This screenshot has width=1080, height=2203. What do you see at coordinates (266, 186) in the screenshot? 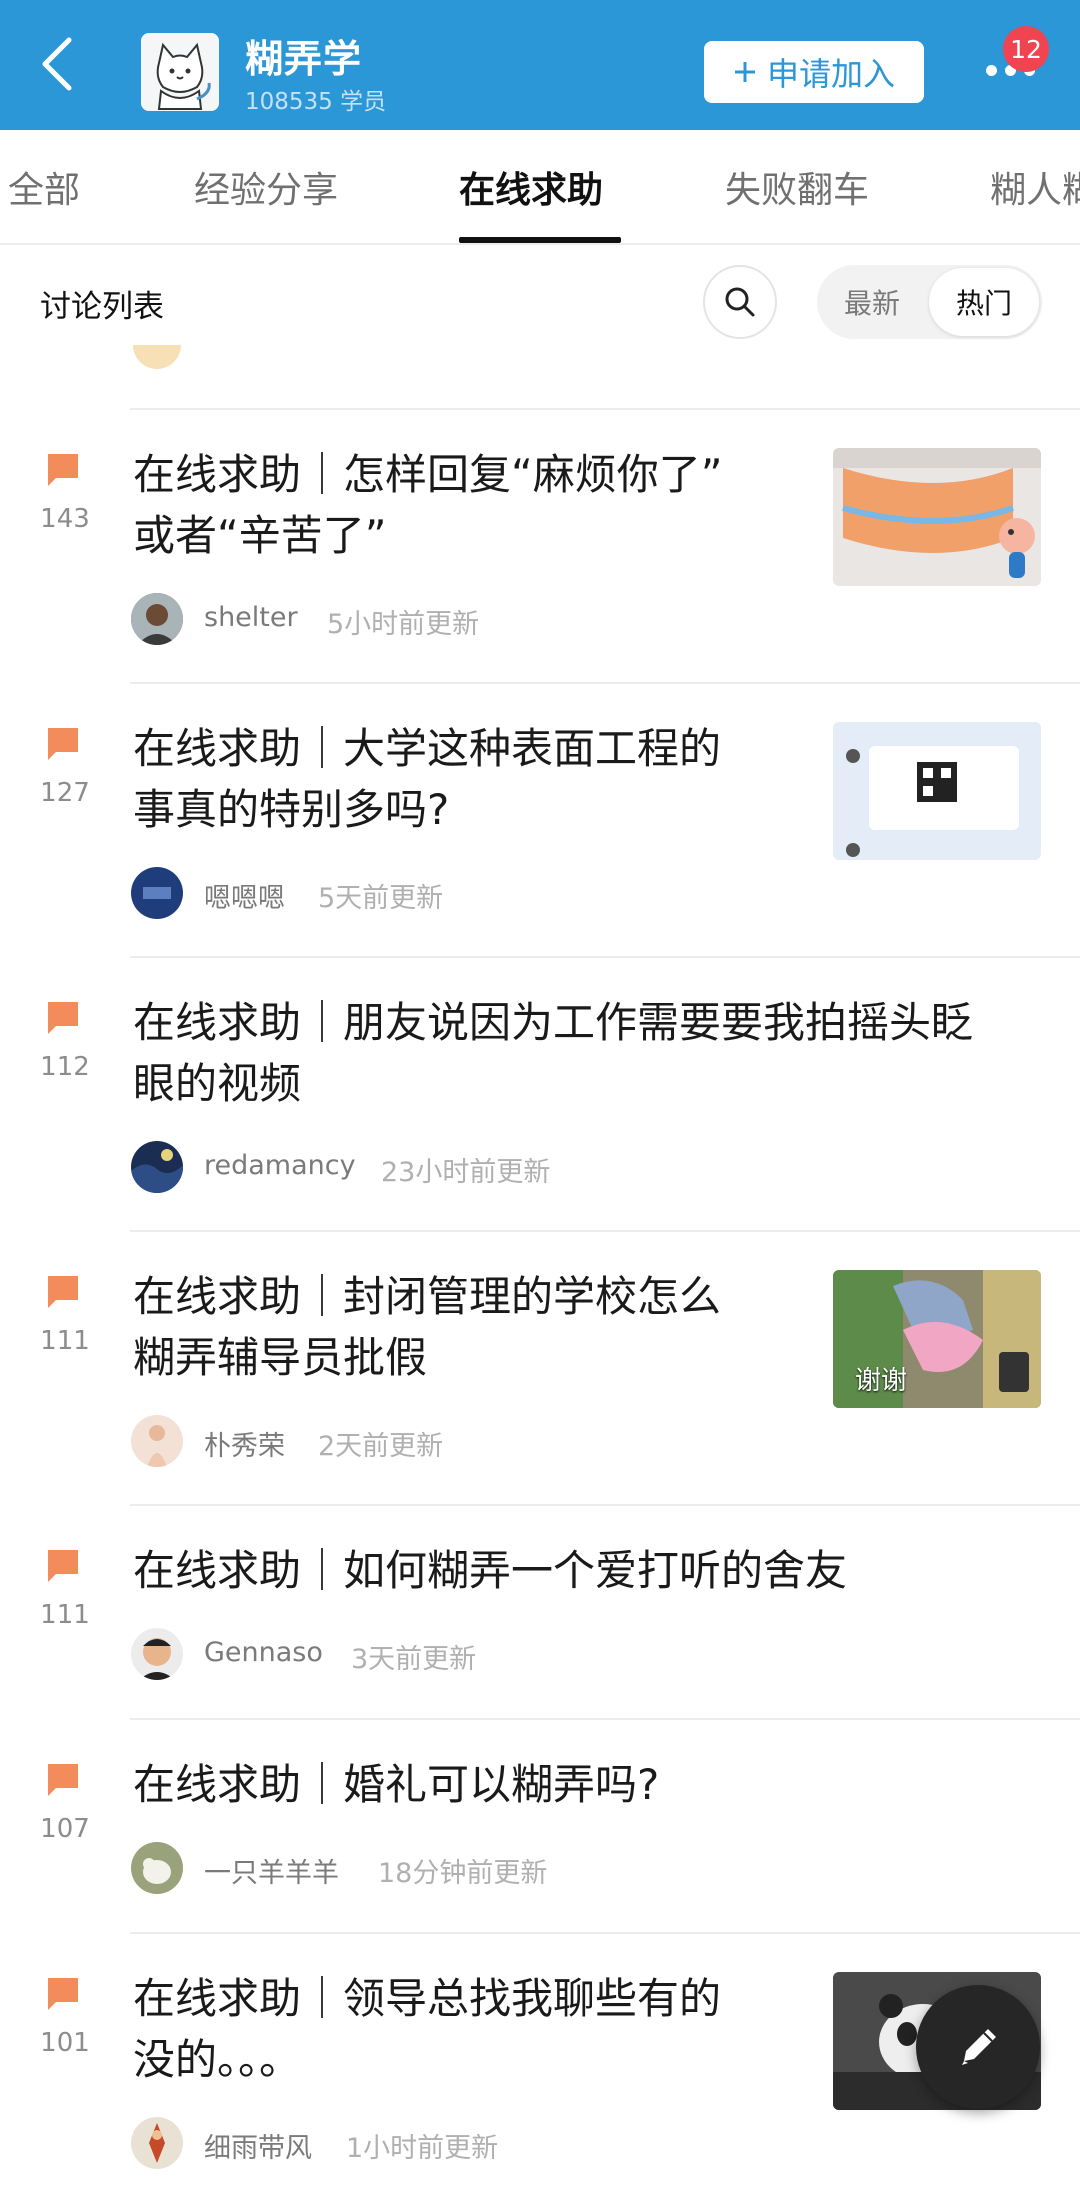
I see `tab-experience: 经验分享` at bounding box center [266, 186].